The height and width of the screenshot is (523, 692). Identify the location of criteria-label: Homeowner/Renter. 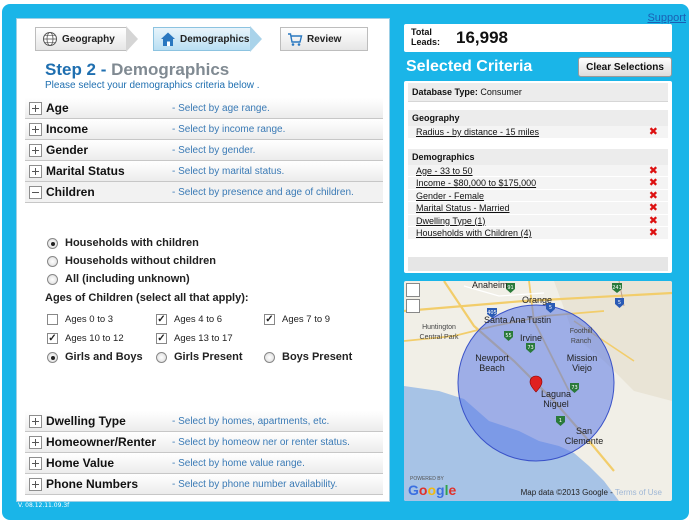
(101, 442).